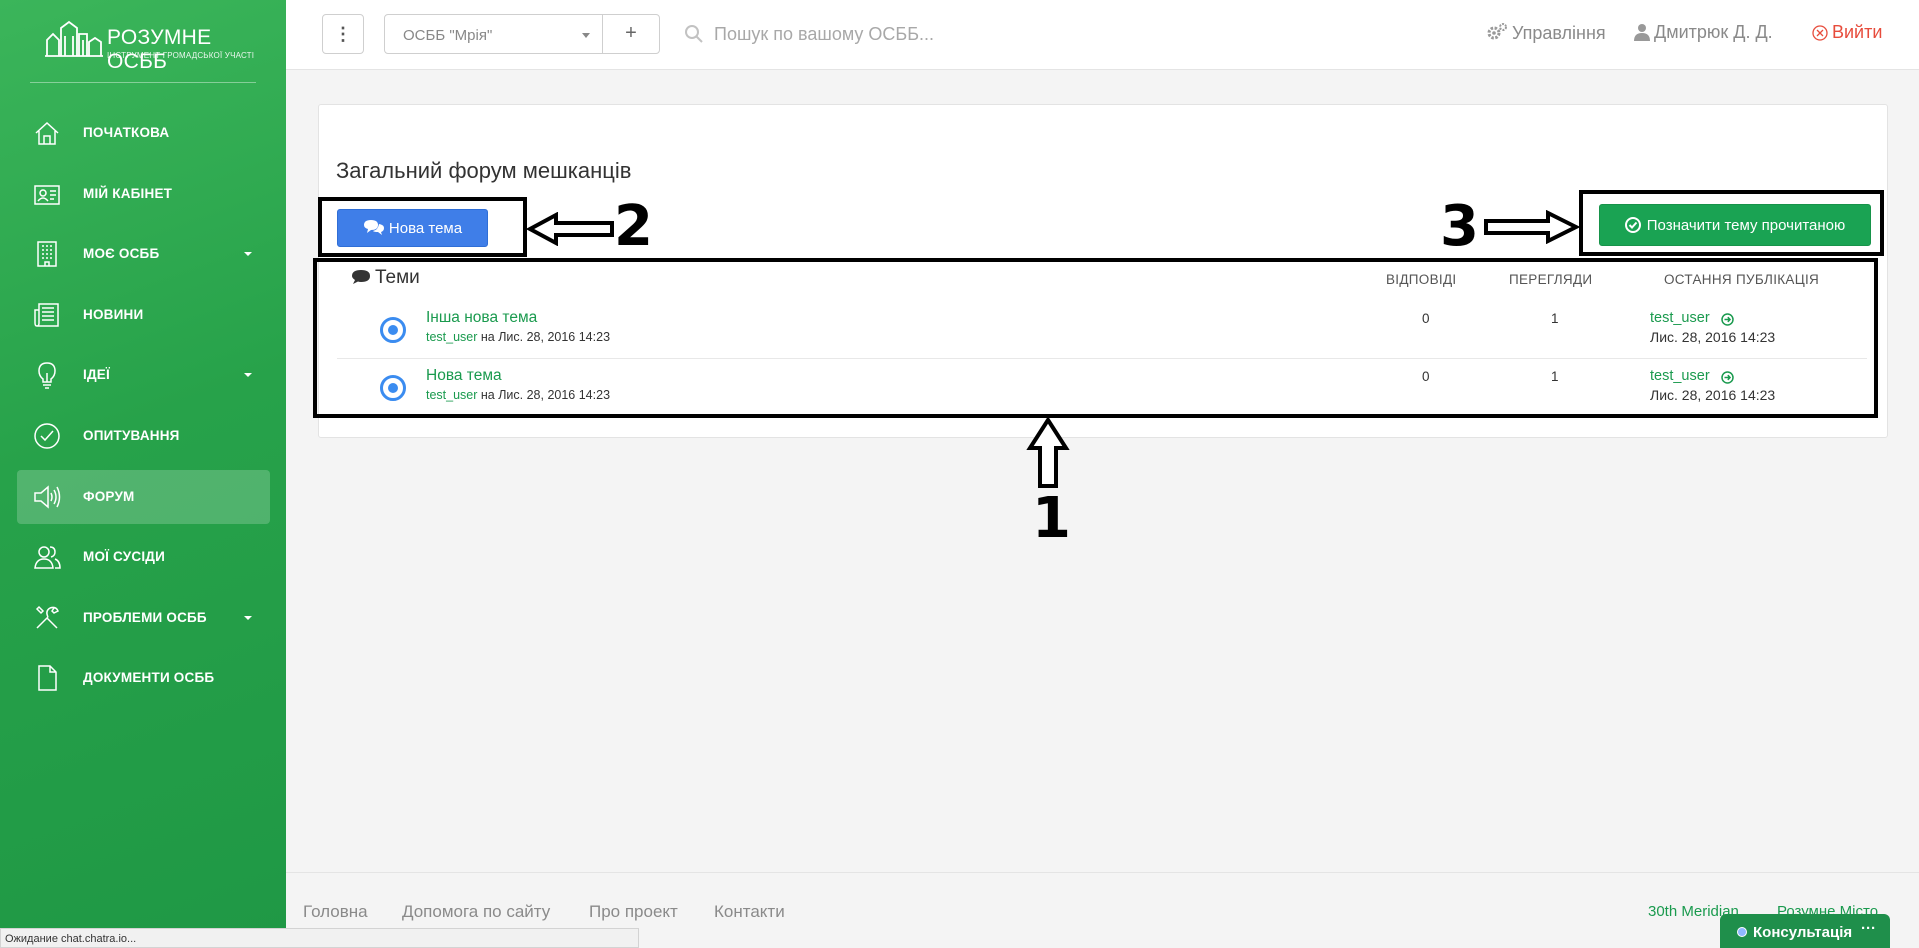  Describe the element at coordinates (74, 38) in the screenshot. I see `city-logo-icon` at that location.